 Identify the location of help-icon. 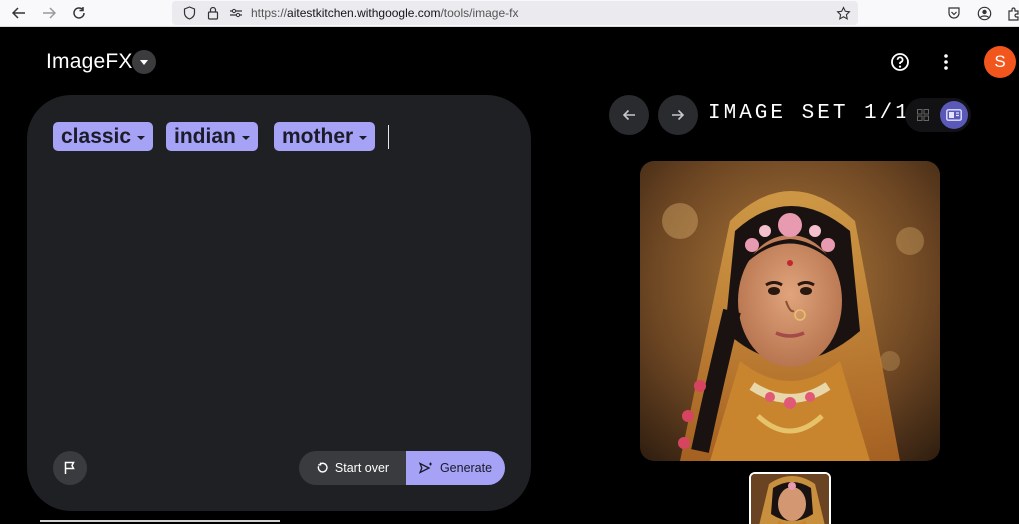
(900, 62).